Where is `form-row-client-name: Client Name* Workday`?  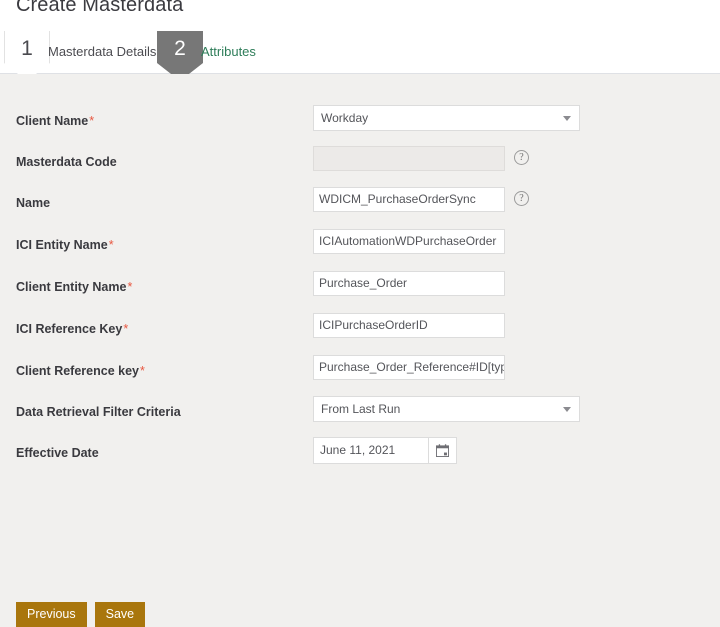
form-row-client-name: Client Name* Workday is located at coordinates (360, 126).